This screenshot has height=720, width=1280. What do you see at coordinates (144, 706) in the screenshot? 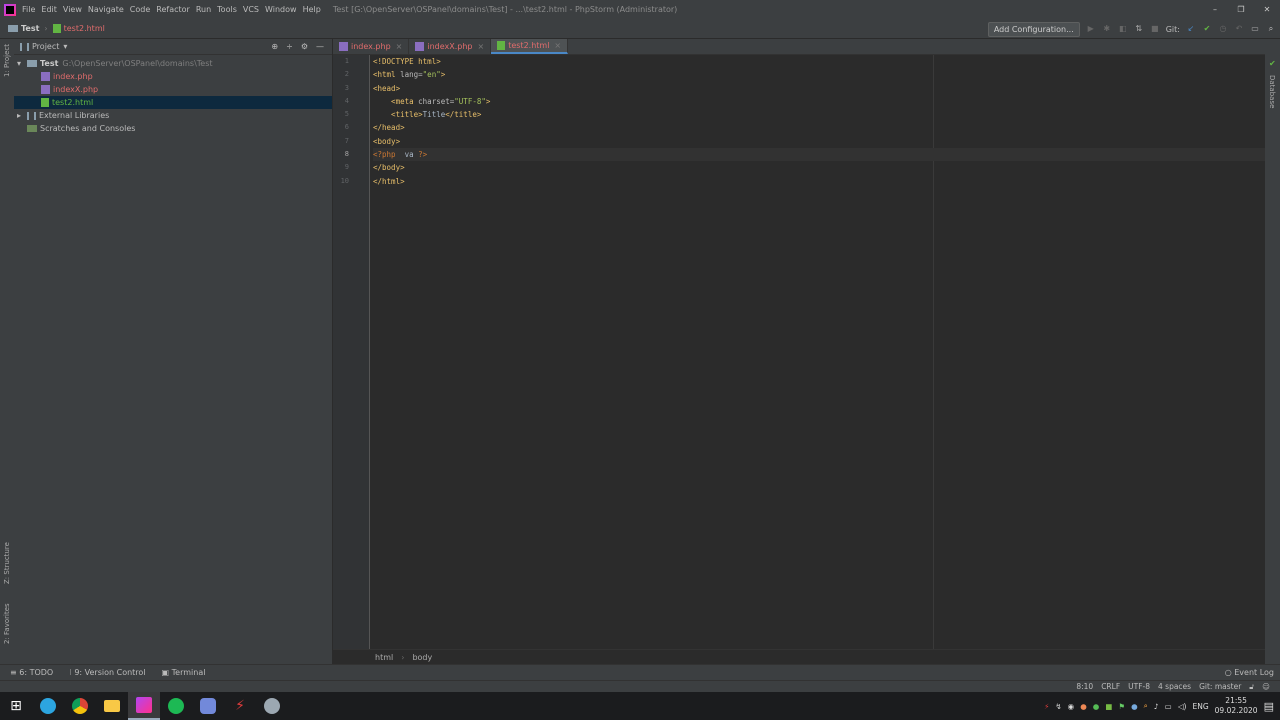
I see `taskbar-app-phpstorm` at bounding box center [144, 706].